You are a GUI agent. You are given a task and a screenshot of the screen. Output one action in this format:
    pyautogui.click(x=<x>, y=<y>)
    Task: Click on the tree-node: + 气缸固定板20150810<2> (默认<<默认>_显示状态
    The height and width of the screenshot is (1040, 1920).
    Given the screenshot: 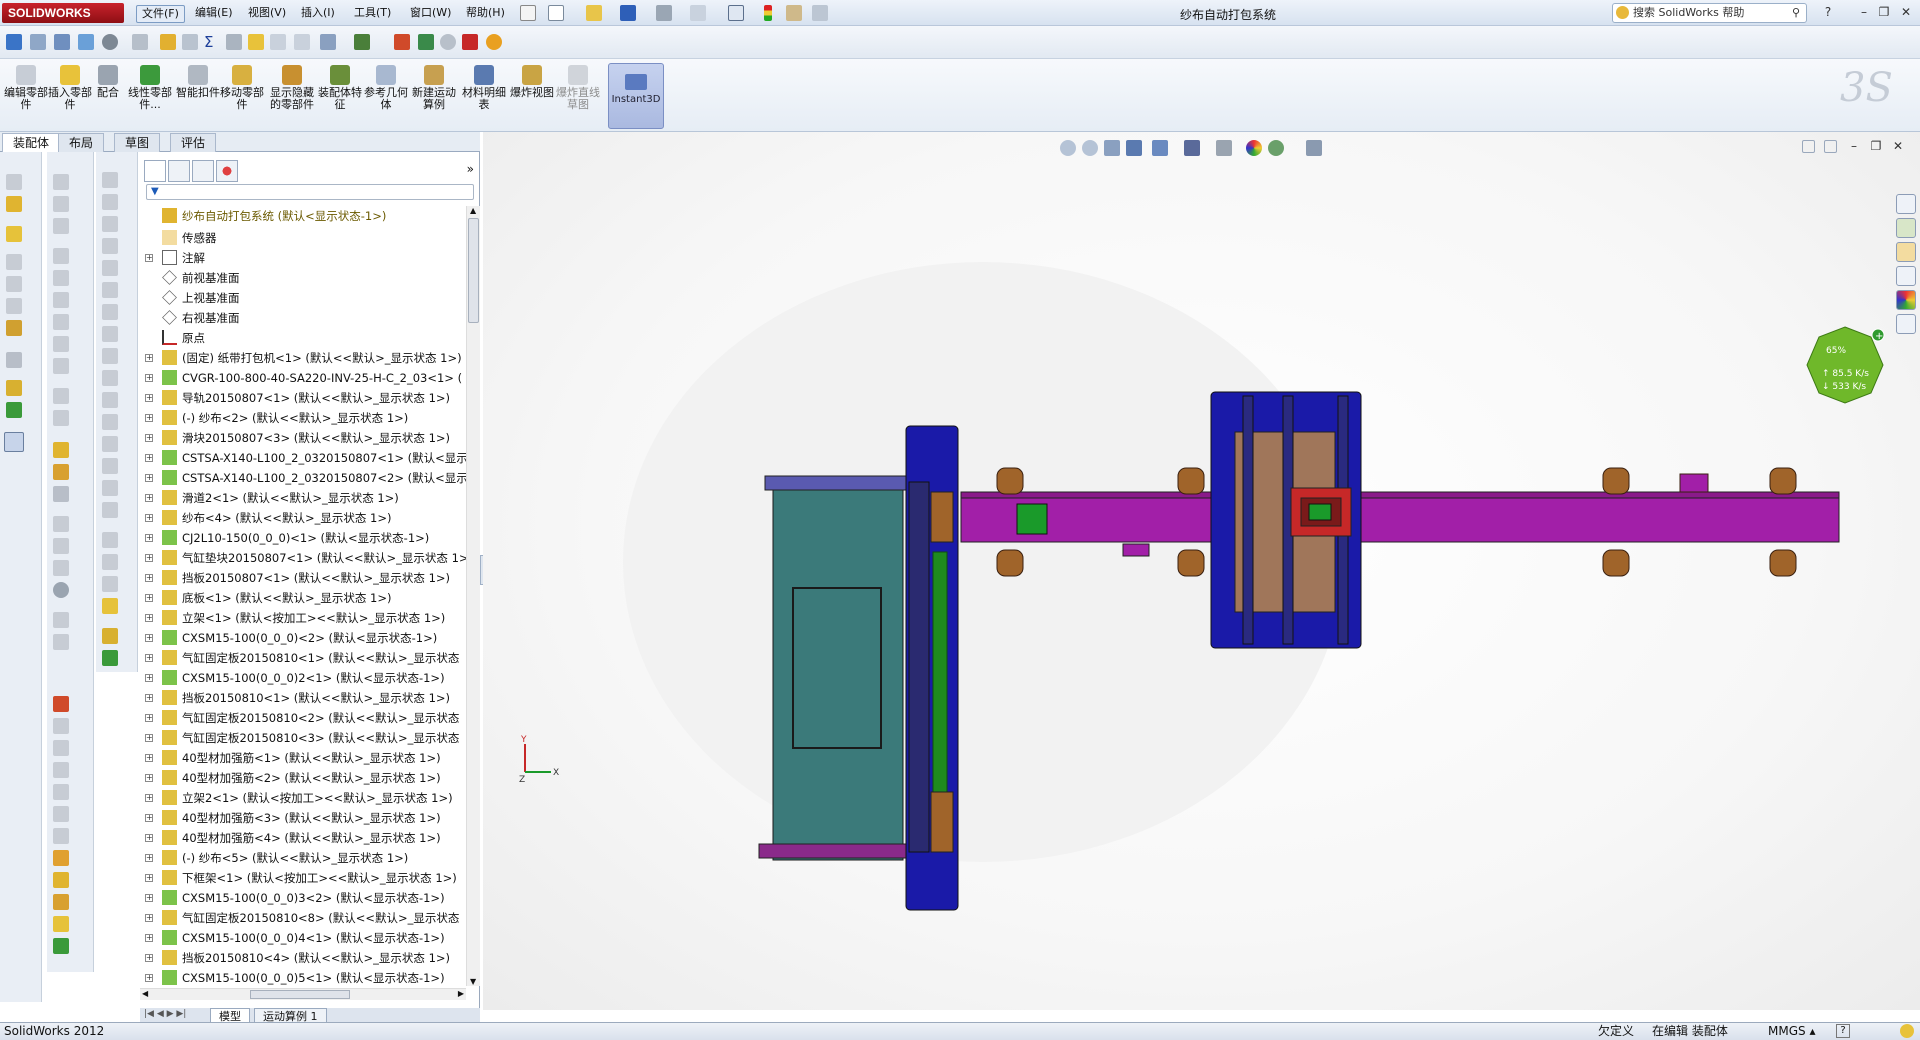 What is the action you would take?
    pyautogui.click(x=303, y=718)
    